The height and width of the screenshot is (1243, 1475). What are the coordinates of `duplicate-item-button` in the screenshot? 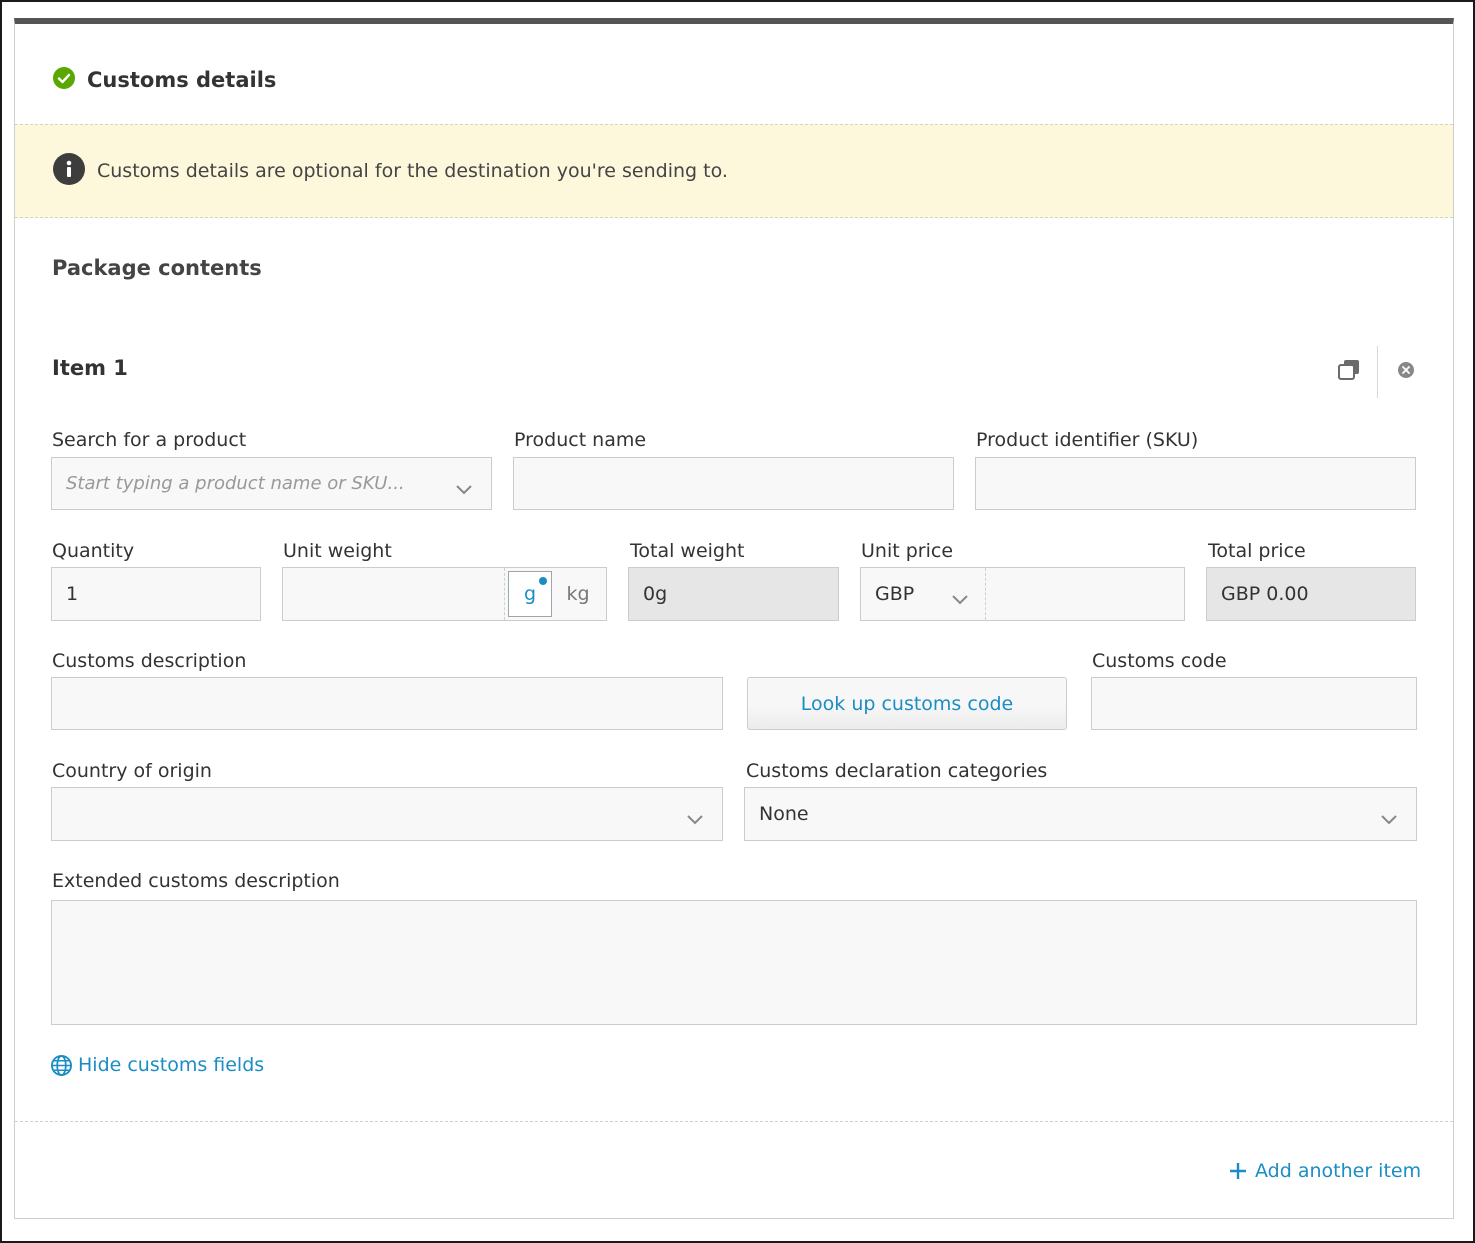 It's located at (1349, 372).